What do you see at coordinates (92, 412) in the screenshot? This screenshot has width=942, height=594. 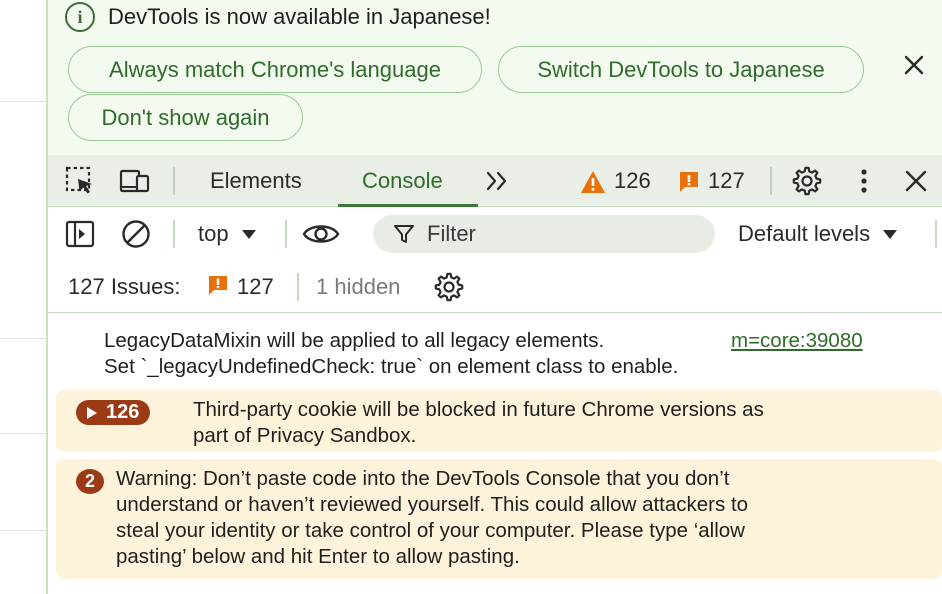 I see `expand-triangle-icon` at bounding box center [92, 412].